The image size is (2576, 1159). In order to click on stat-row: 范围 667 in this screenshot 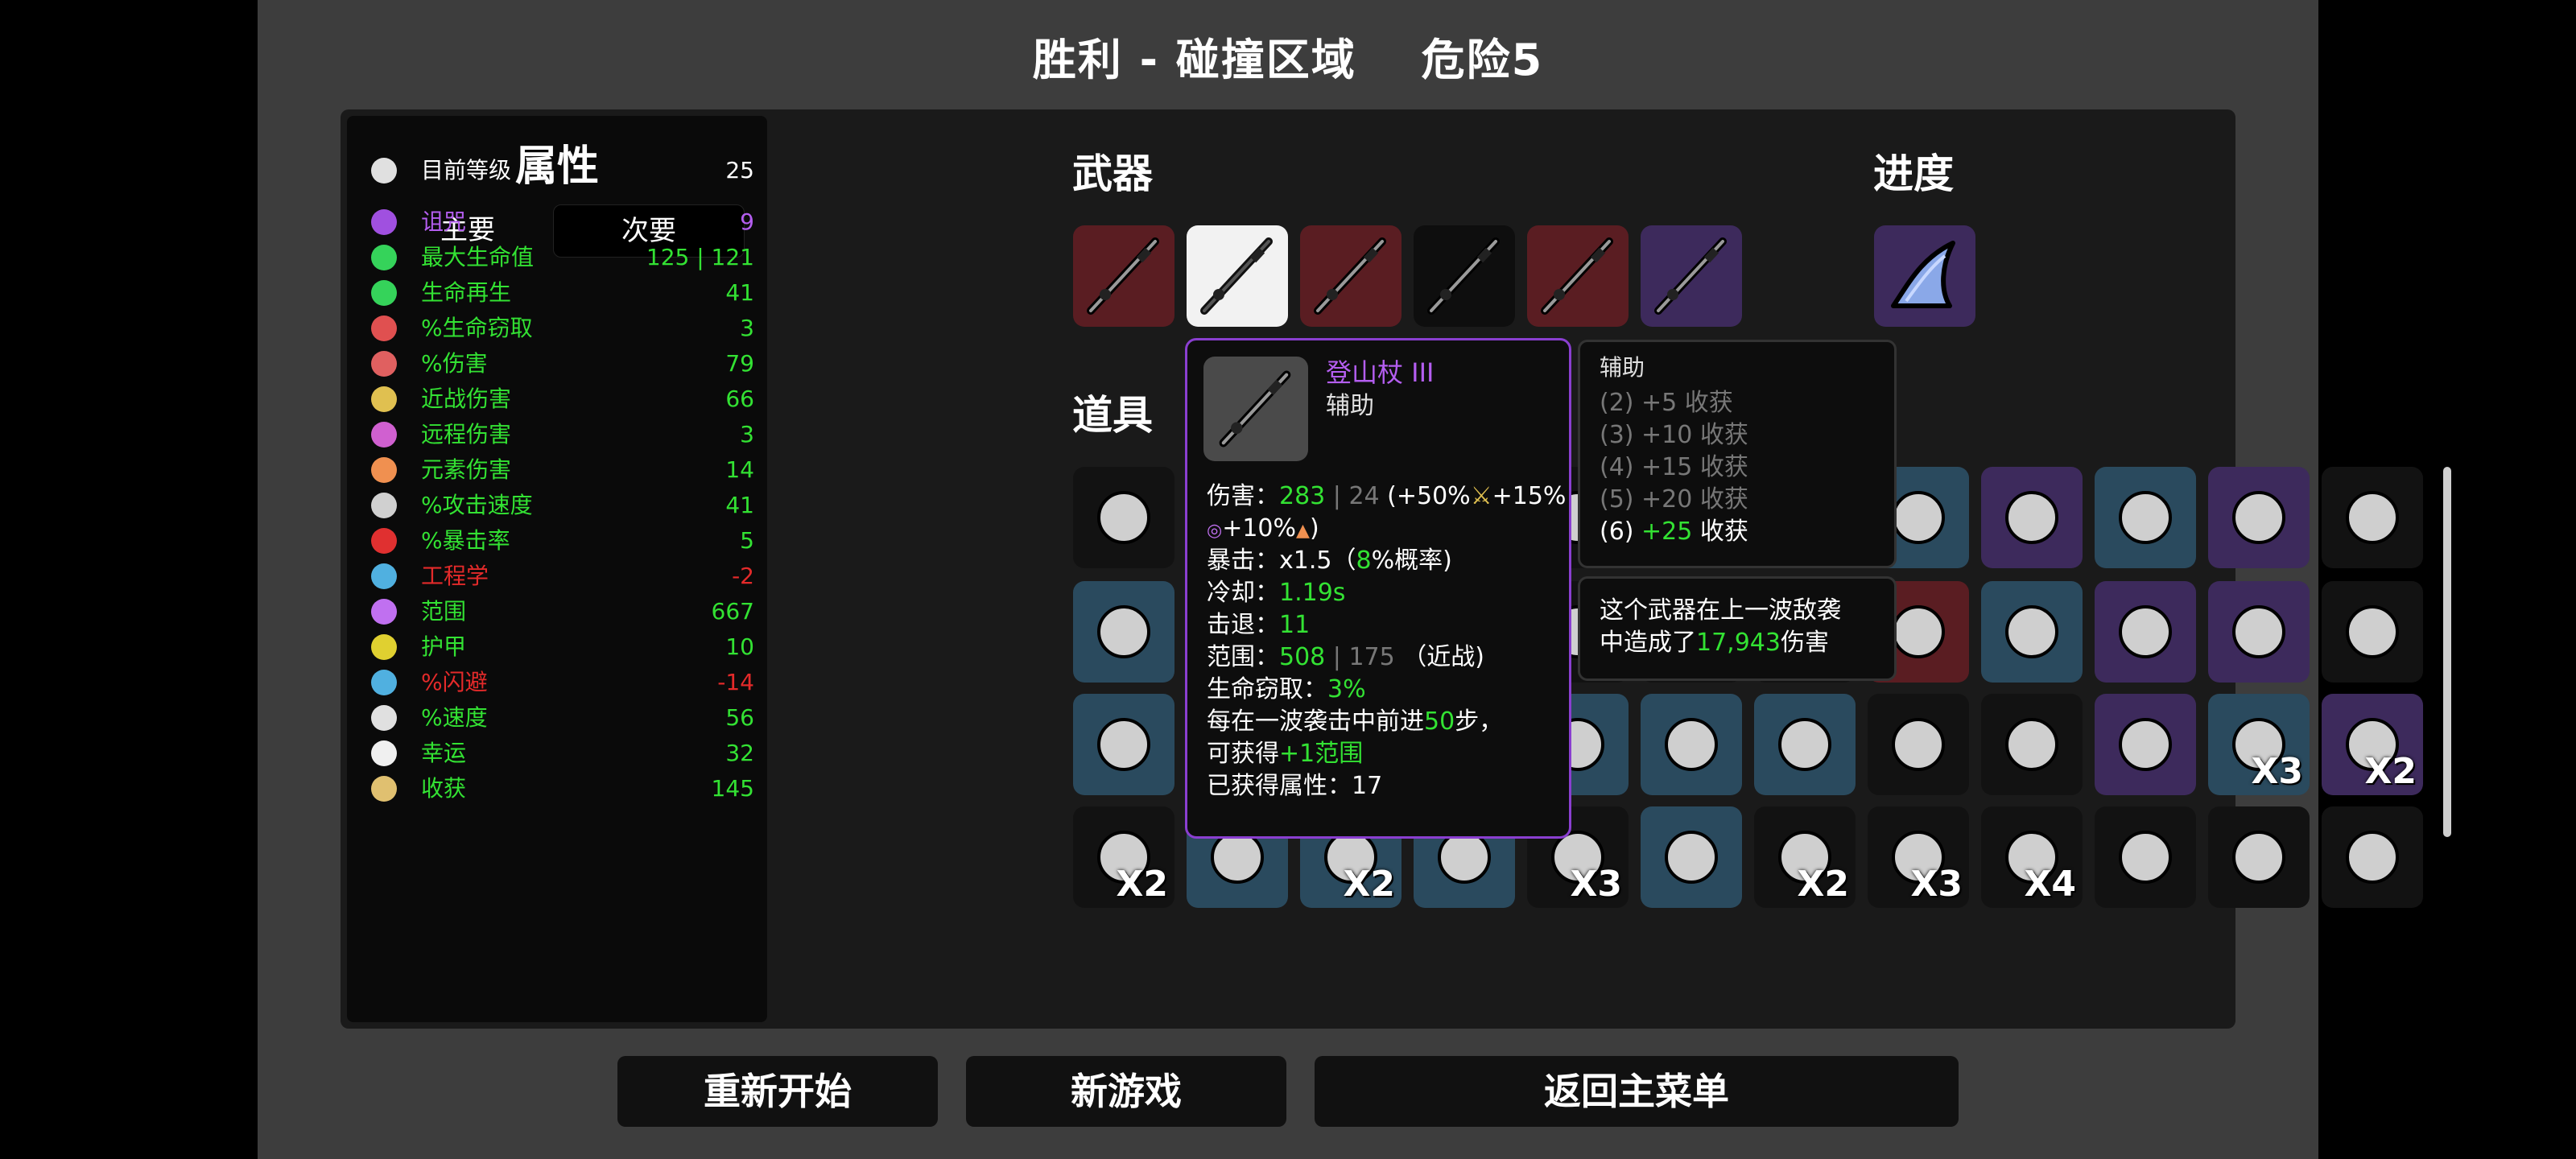, I will do `click(562, 611)`.